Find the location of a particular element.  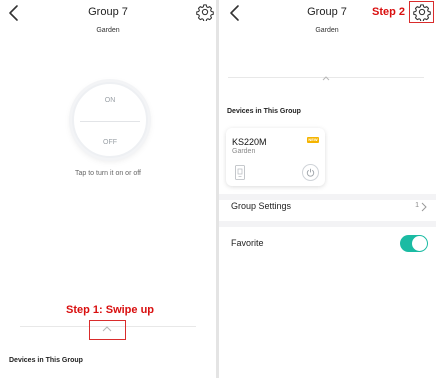

on-label: ON is located at coordinates (110, 100).